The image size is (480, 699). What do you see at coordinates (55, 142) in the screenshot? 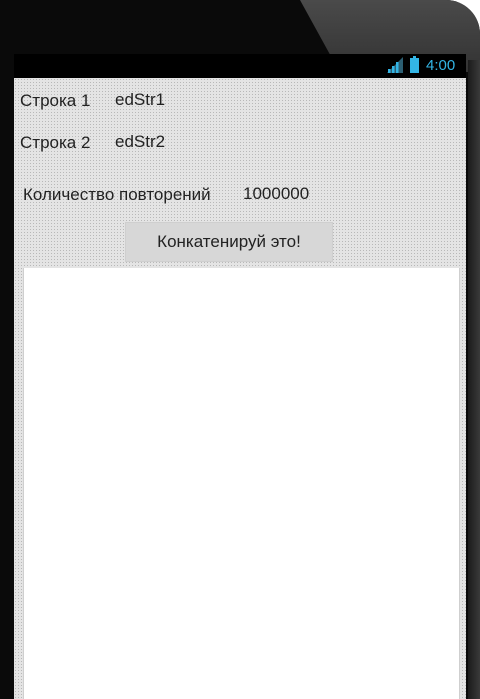
I see `string2-label: Строка 2` at bounding box center [55, 142].